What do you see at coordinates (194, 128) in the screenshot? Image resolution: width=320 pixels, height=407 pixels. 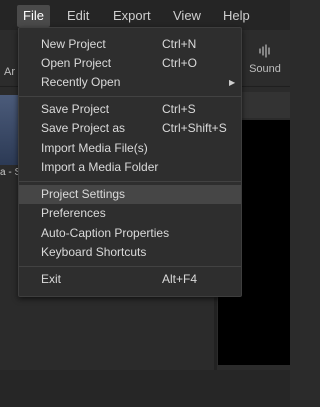 I see `menu-item-shortcut: Ctrl+Shift+S` at bounding box center [194, 128].